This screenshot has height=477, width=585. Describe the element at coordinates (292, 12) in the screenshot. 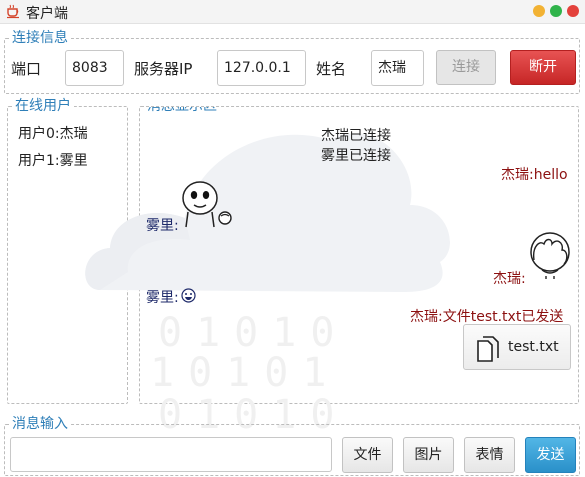

I see `title-bar: 客户端` at that location.